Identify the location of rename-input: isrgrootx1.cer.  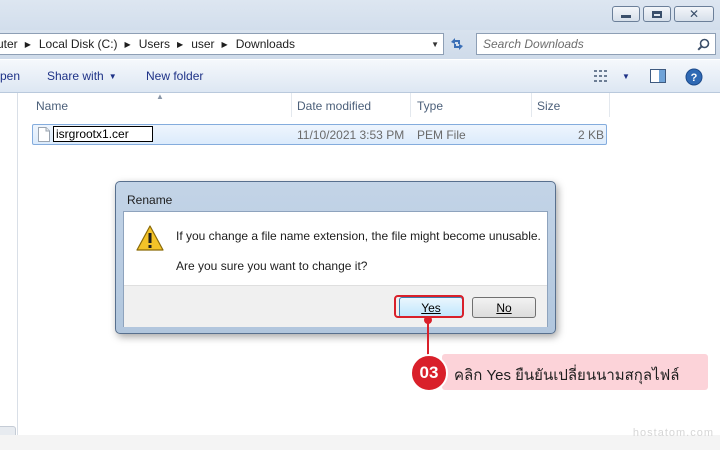
(103, 134).